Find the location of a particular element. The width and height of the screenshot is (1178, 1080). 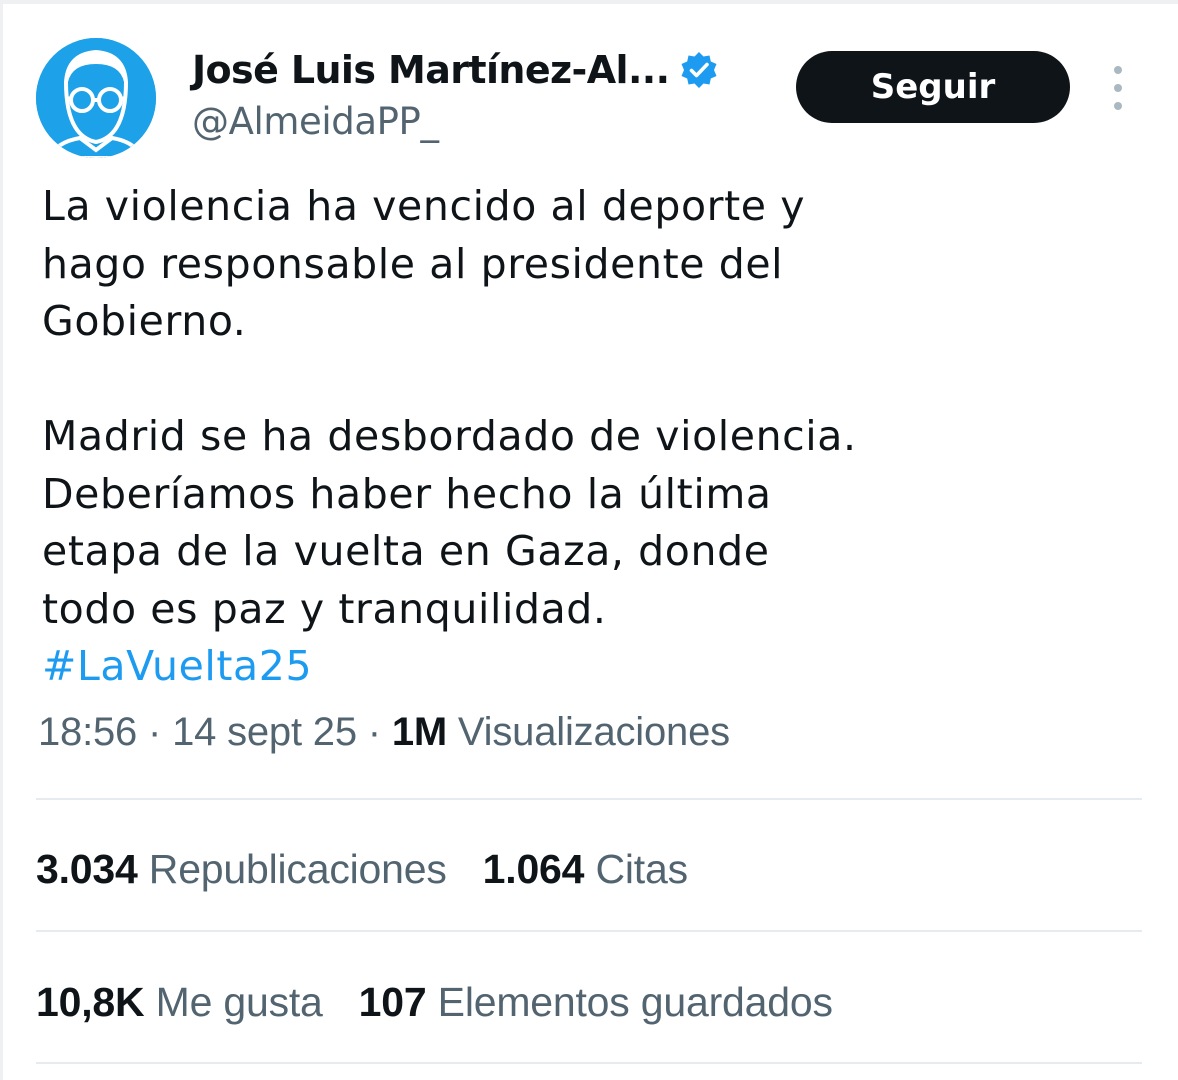

bookmarks-stat: 107 Elementos guardados is located at coordinates (596, 1002).